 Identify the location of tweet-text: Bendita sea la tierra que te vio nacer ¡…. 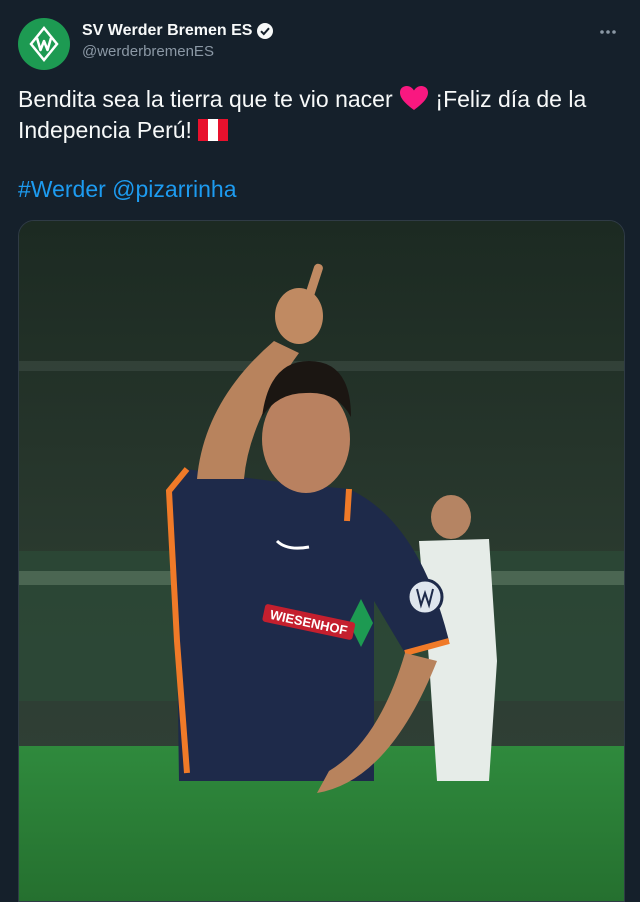
(323, 144).